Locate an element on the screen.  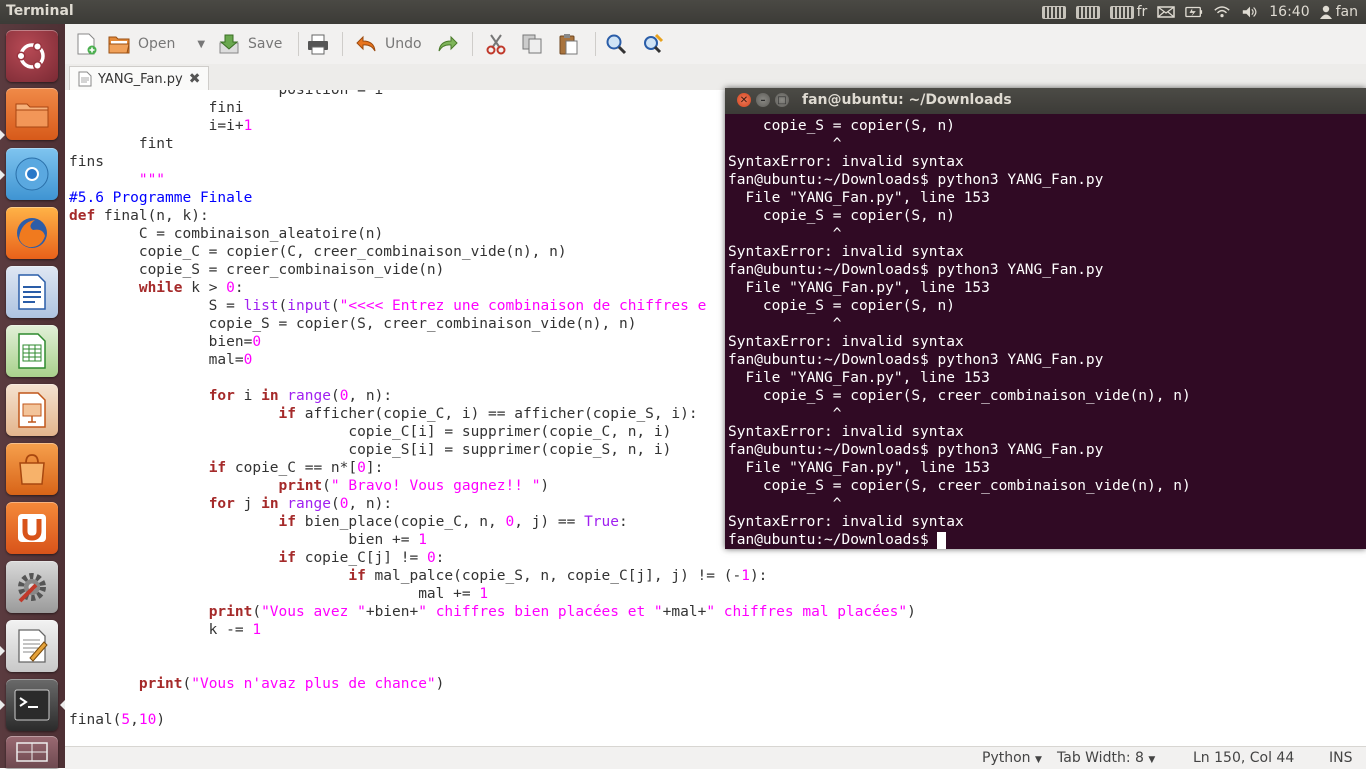
tab-width-selector: Tab Width: 8 ▼ is located at coordinates (1106, 758).